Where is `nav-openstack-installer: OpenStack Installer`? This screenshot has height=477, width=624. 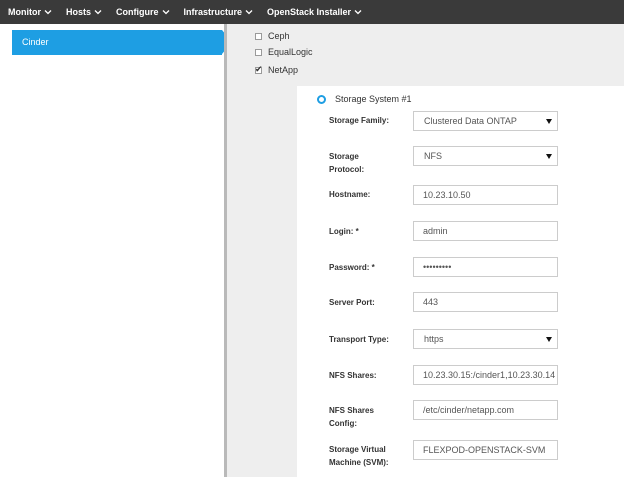
nav-openstack-installer: OpenStack Installer is located at coordinates (314, 12).